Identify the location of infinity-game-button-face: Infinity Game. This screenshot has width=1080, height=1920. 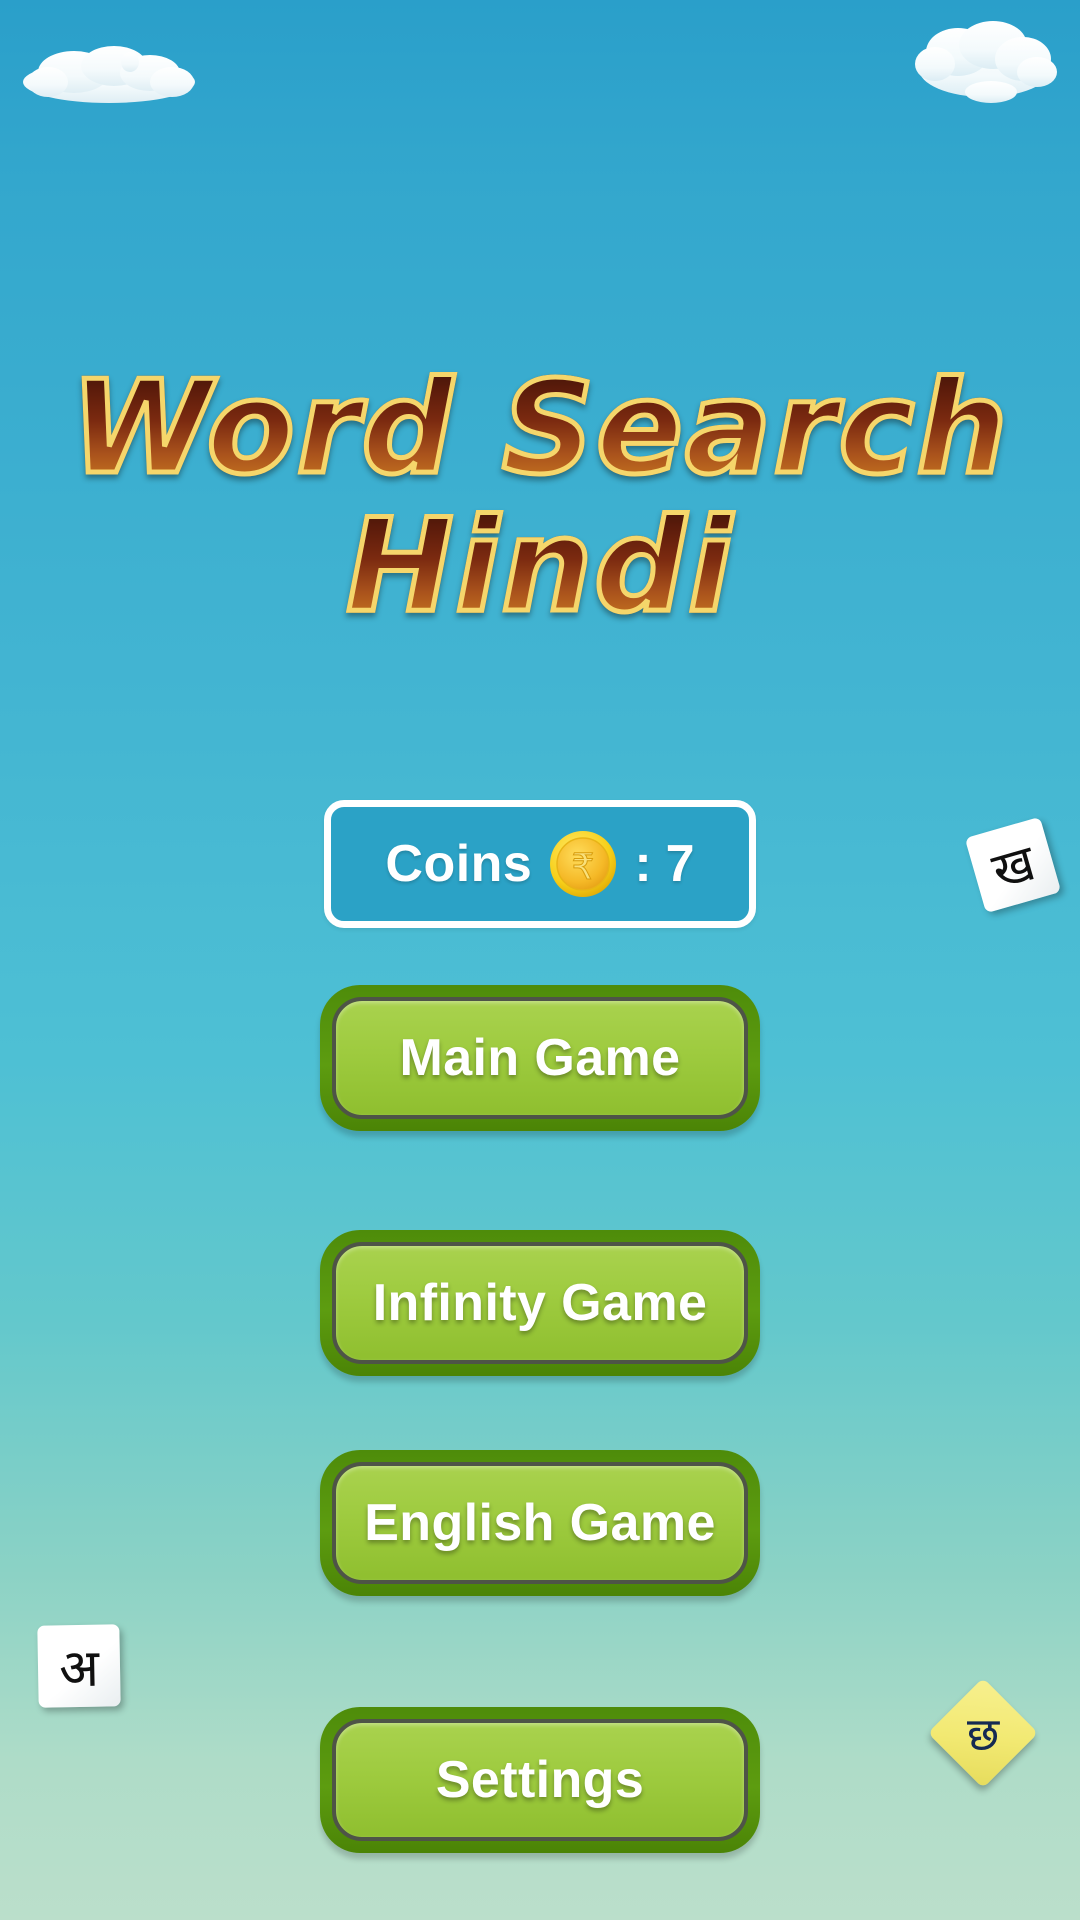
(540, 1303).